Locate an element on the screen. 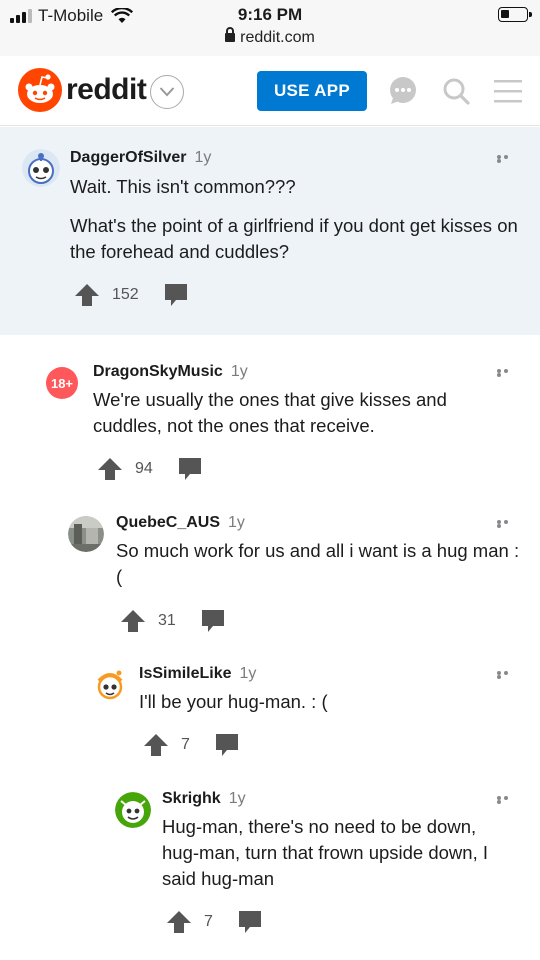 The image size is (540, 960). community-dropdown-button is located at coordinates (167, 92).